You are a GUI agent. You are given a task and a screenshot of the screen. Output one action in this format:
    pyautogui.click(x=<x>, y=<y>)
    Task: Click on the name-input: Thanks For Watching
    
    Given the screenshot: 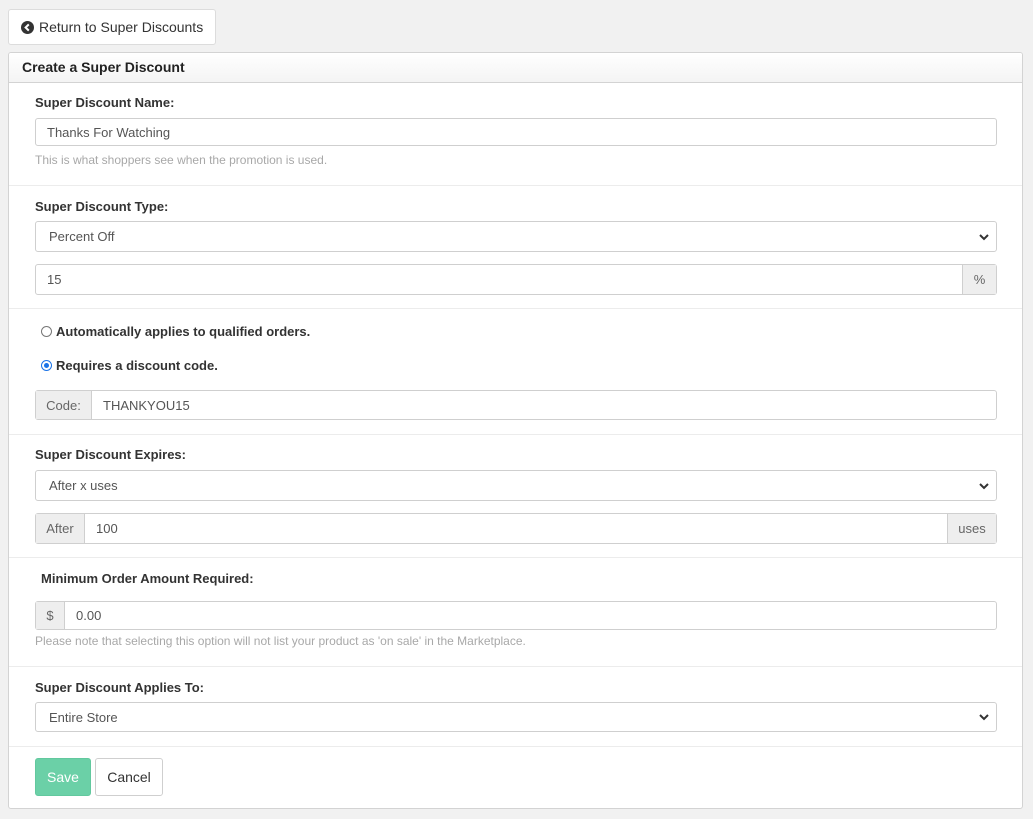 What is the action you would take?
    pyautogui.click(x=516, y=132)
    